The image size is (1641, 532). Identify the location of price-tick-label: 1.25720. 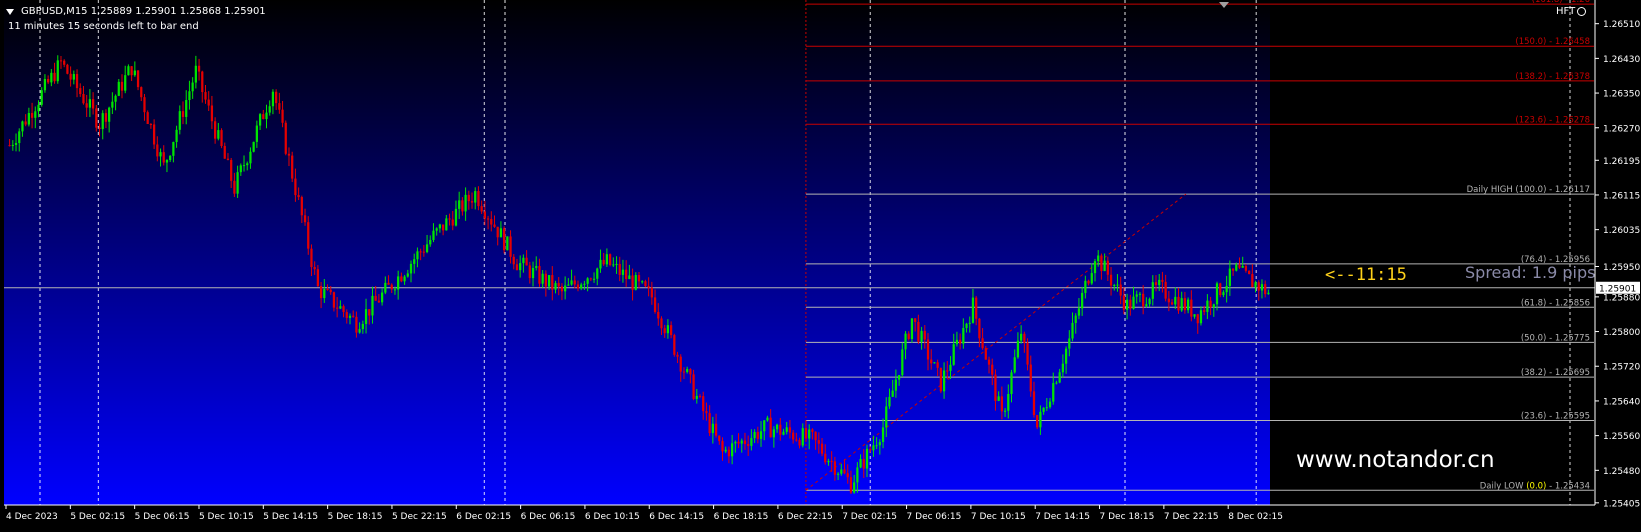
(1621, 368).